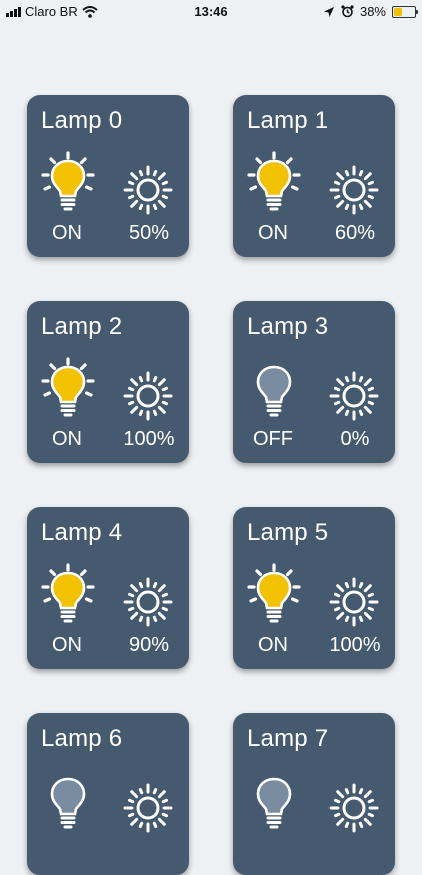 This screenshot has width=422, height=875. I want to click on battery-icon, so click(405, 11).